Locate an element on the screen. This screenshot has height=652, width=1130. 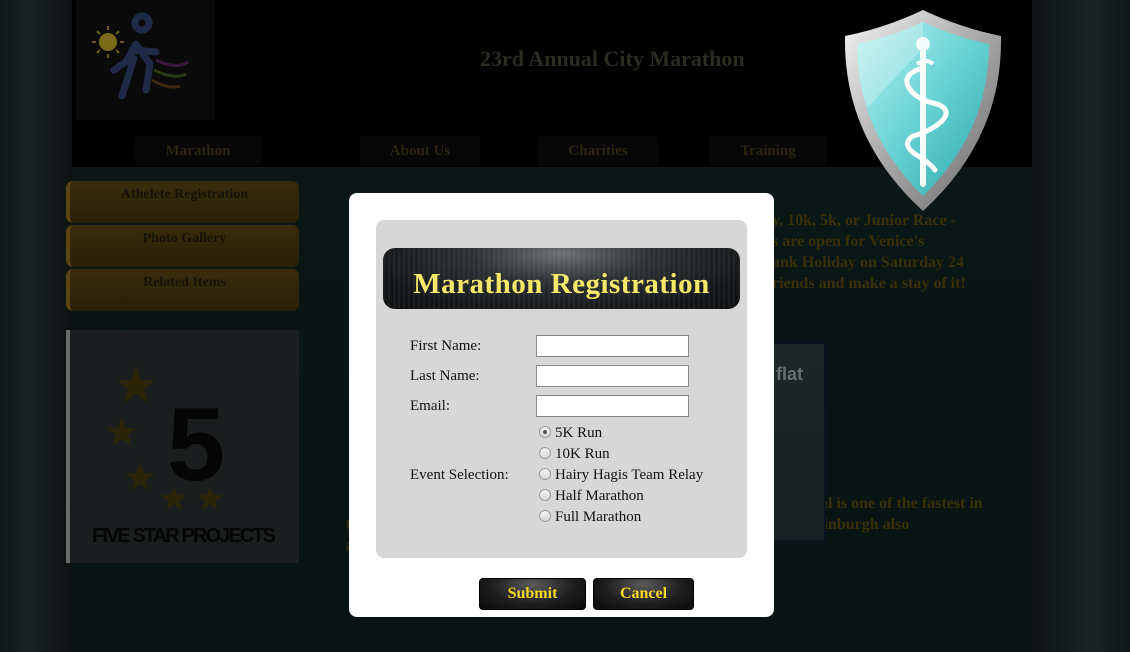
modal-title: Marathon Registration is located at coordinates (561, 284).